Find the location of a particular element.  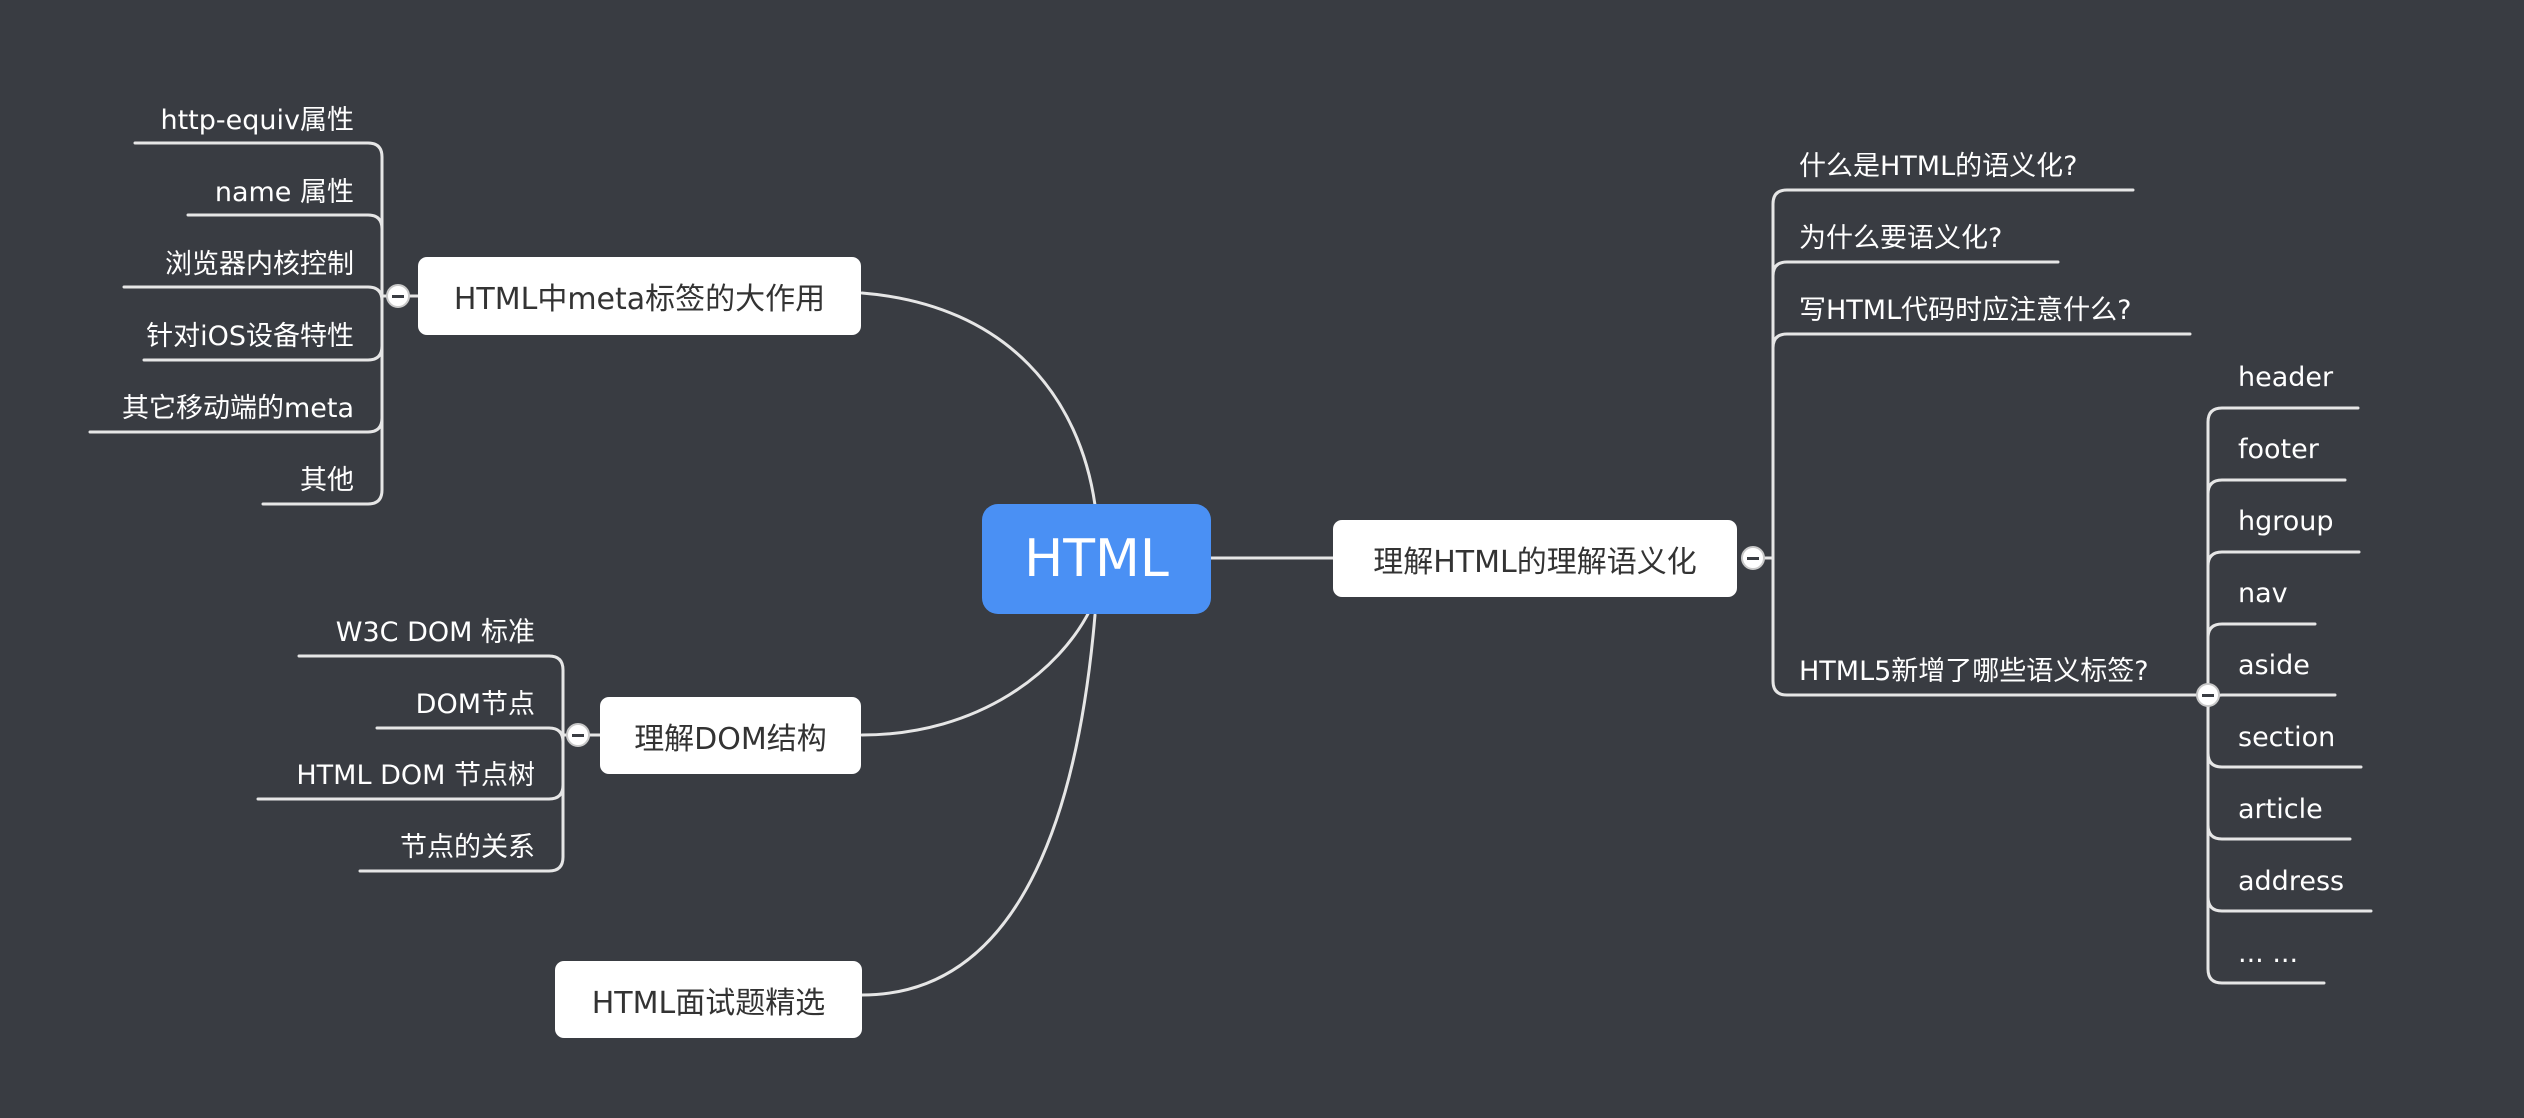

semantic-child-3: 写HTML代码时应注意什么? is located at coordinates (1965, 307).